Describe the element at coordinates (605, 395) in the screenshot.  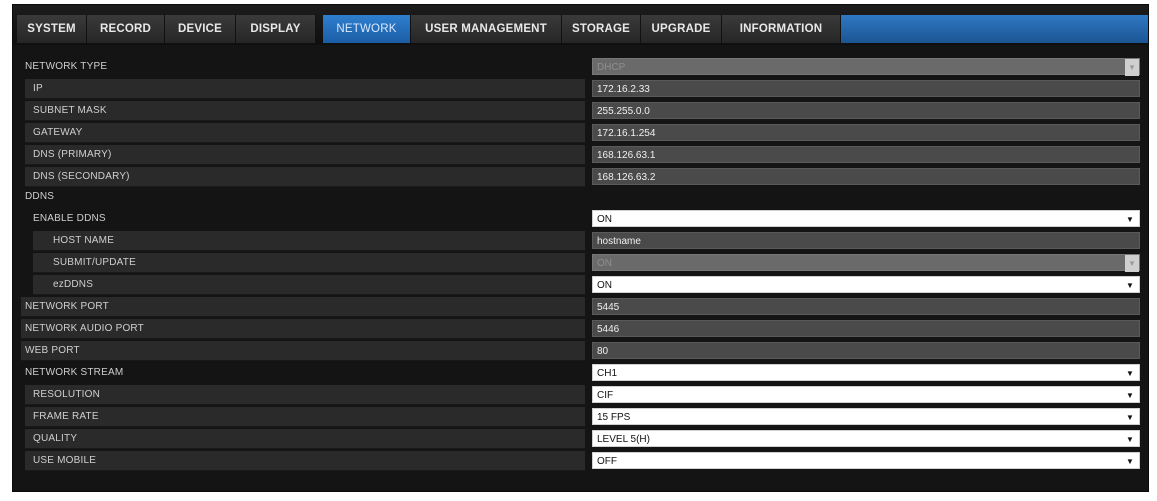
I see `resolution-value: CIF` at that location.